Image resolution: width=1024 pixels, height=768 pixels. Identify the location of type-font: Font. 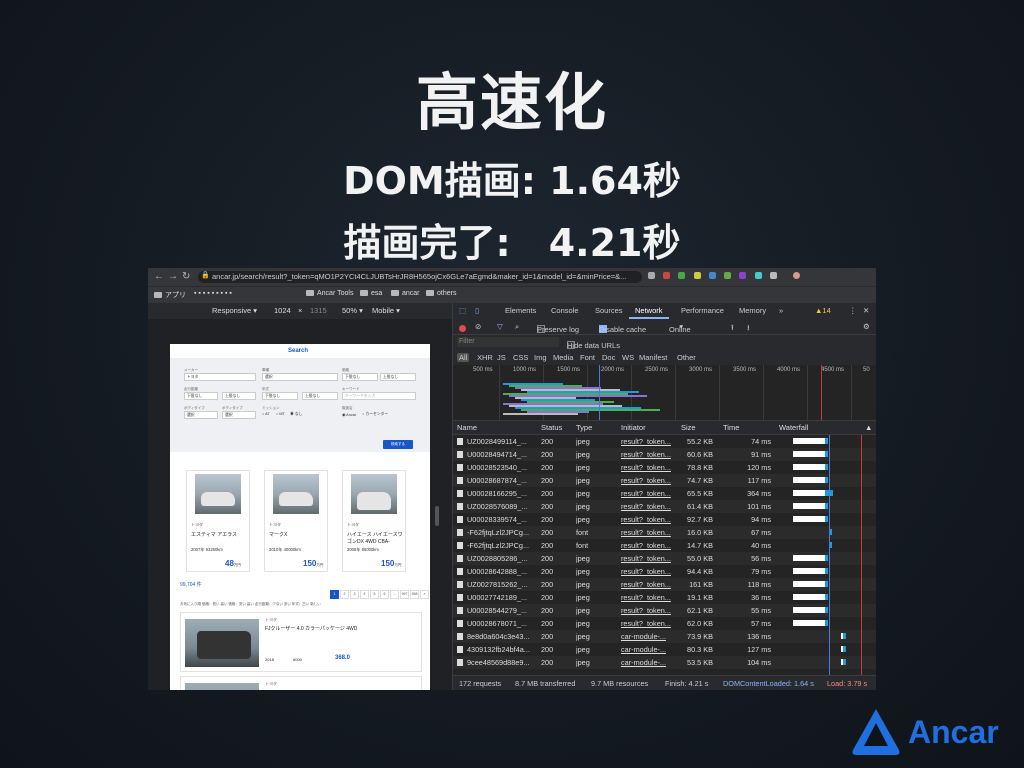
(587, 357).